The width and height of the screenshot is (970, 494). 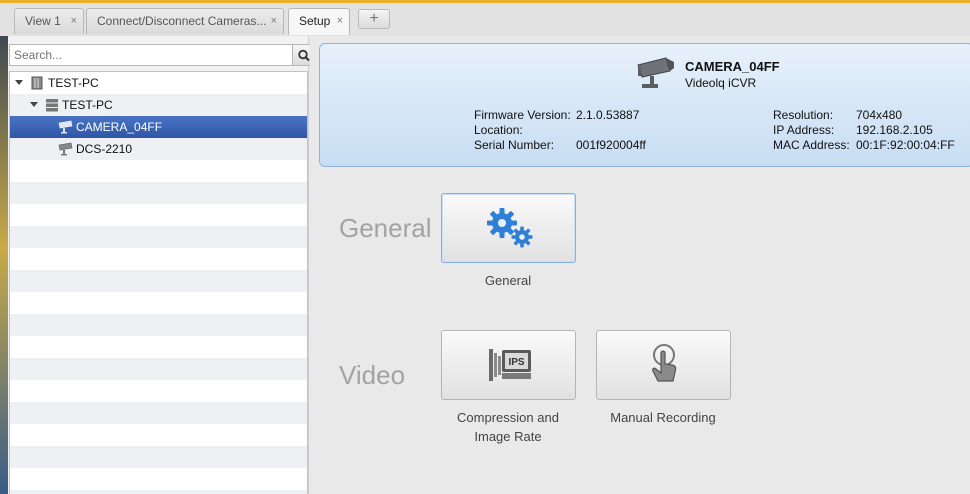 I want to click on firmware-version-label: Firmware Version:, so click(x=522, y=115).